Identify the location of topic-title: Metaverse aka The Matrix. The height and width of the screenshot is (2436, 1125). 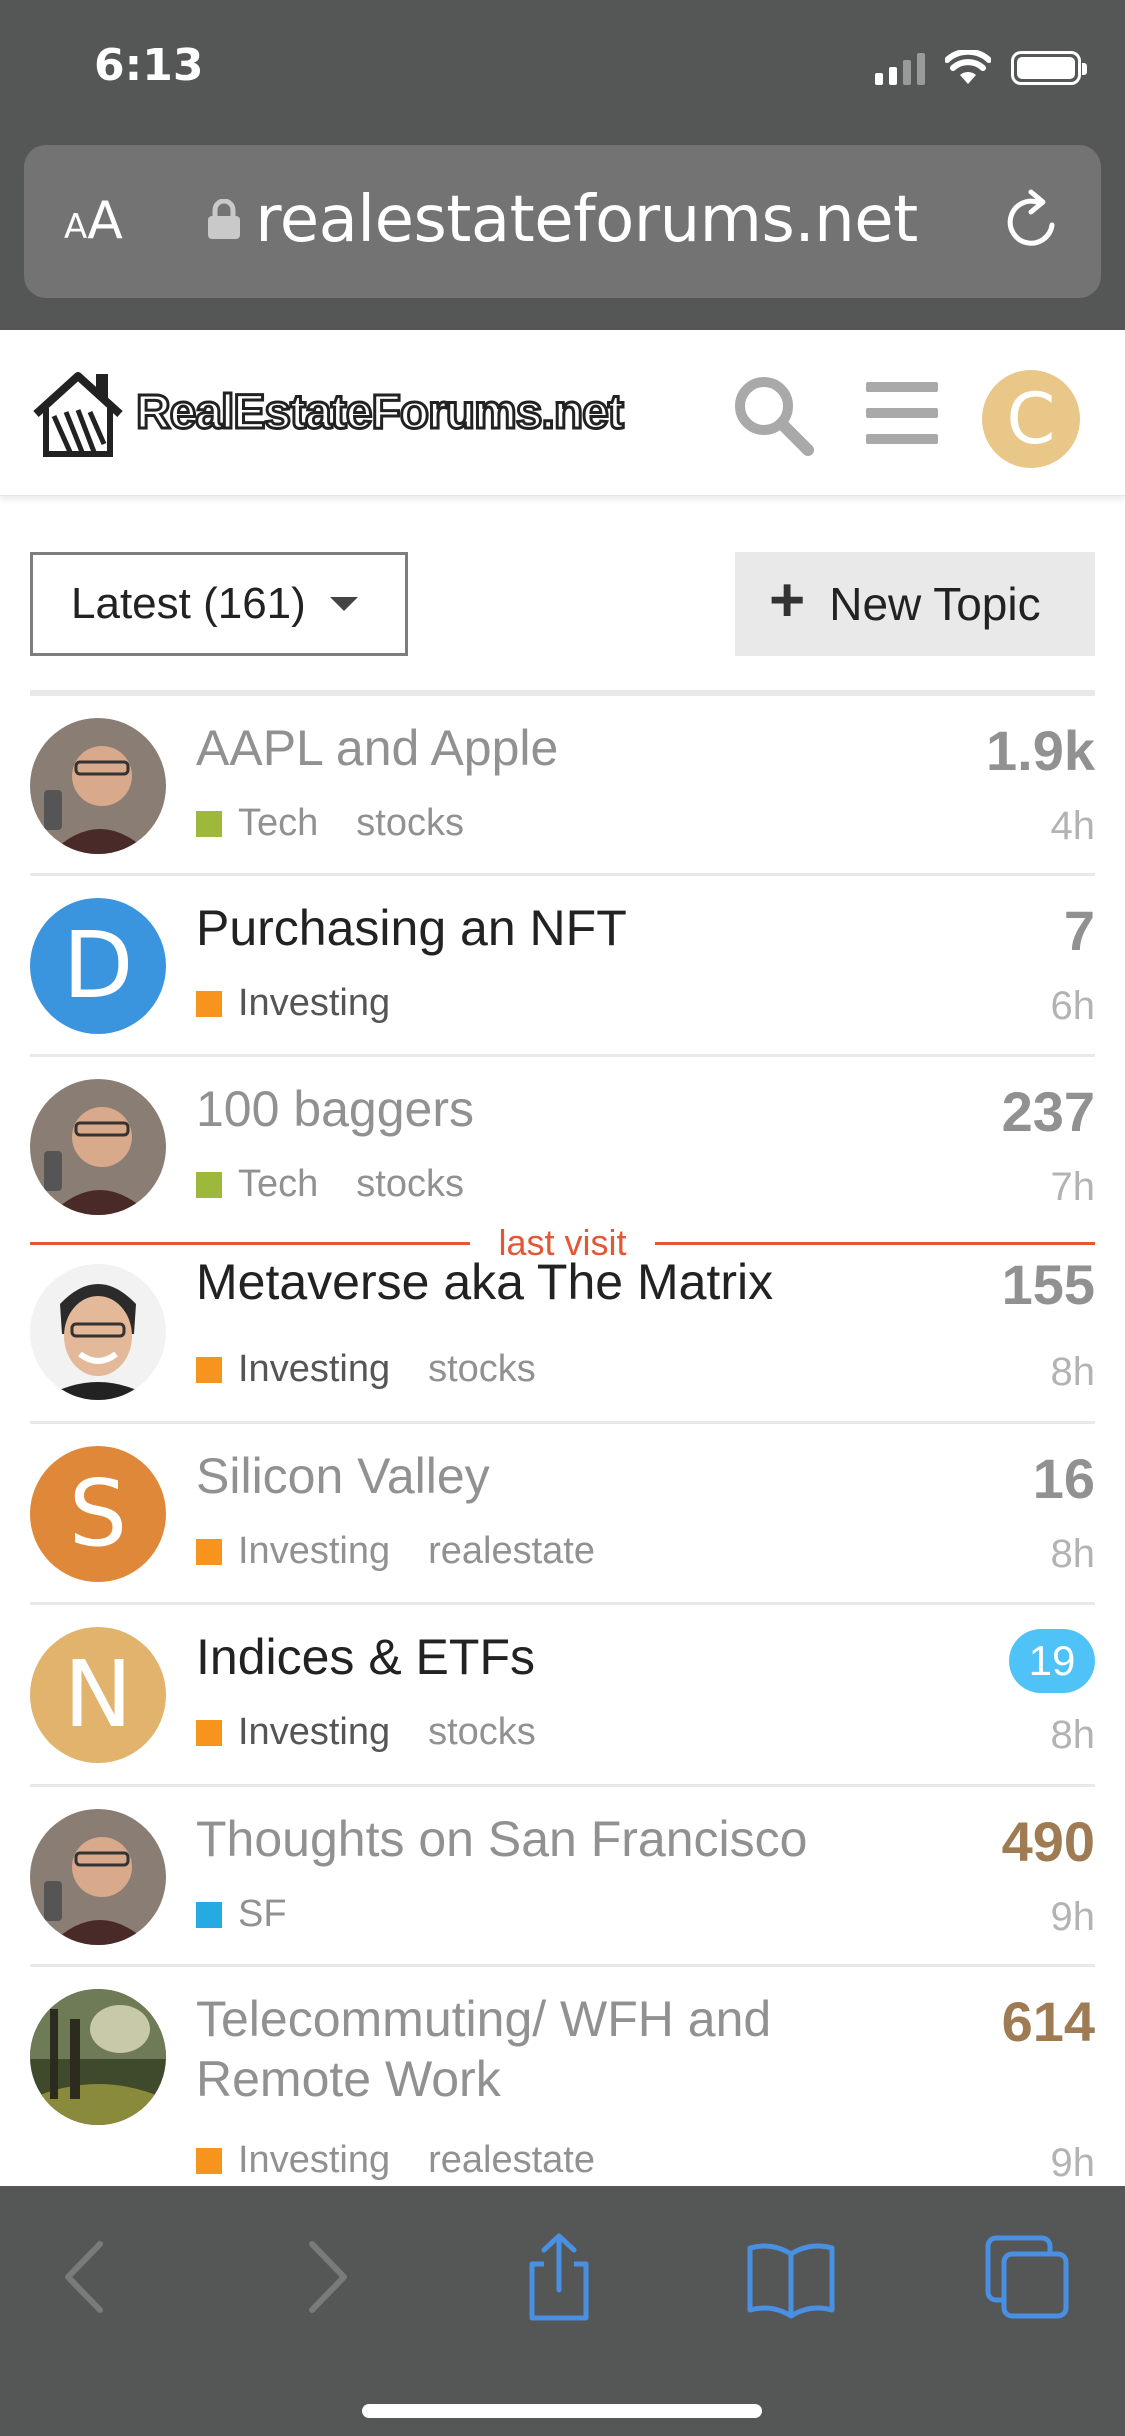
(484, 1282).